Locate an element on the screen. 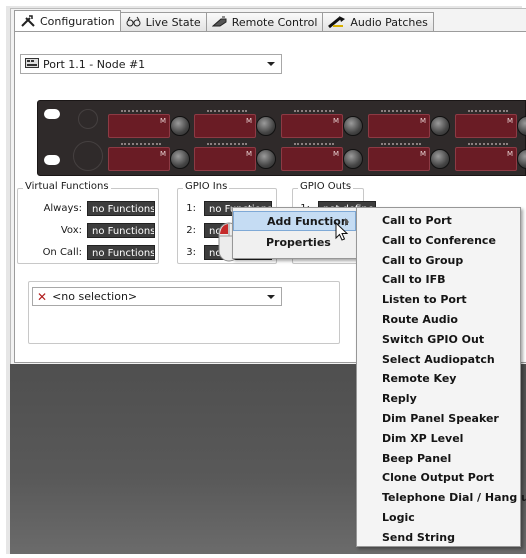 The image size is (526, 558). row-label: 1: is located at coordinates (191, 208).